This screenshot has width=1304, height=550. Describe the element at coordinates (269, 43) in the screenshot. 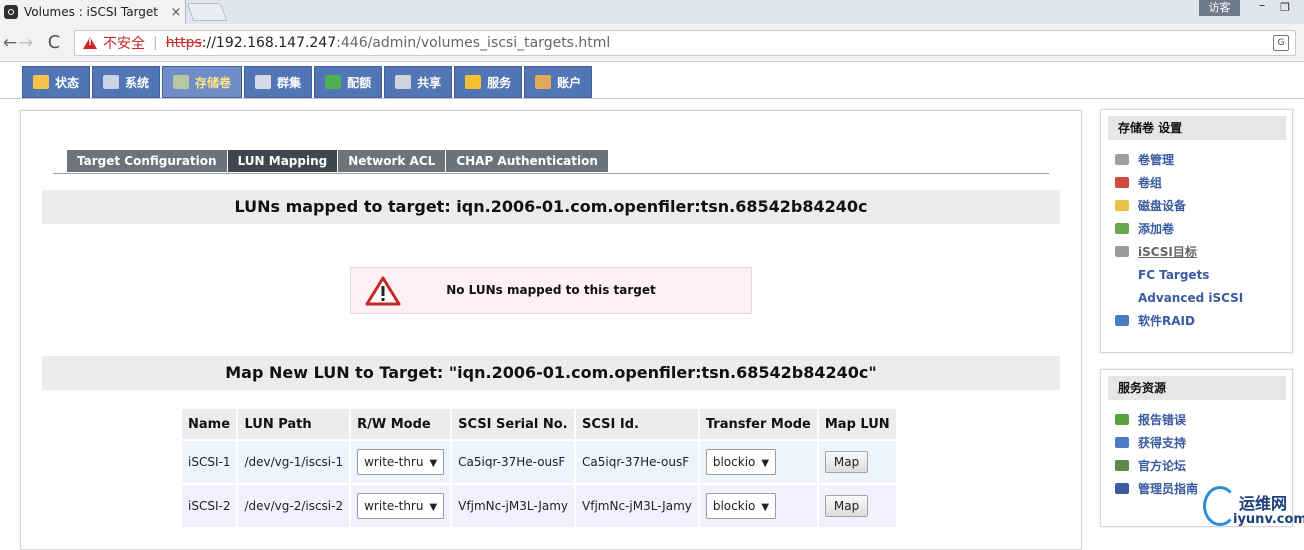

I see `url-host: ://192.168.147.247` at that location.